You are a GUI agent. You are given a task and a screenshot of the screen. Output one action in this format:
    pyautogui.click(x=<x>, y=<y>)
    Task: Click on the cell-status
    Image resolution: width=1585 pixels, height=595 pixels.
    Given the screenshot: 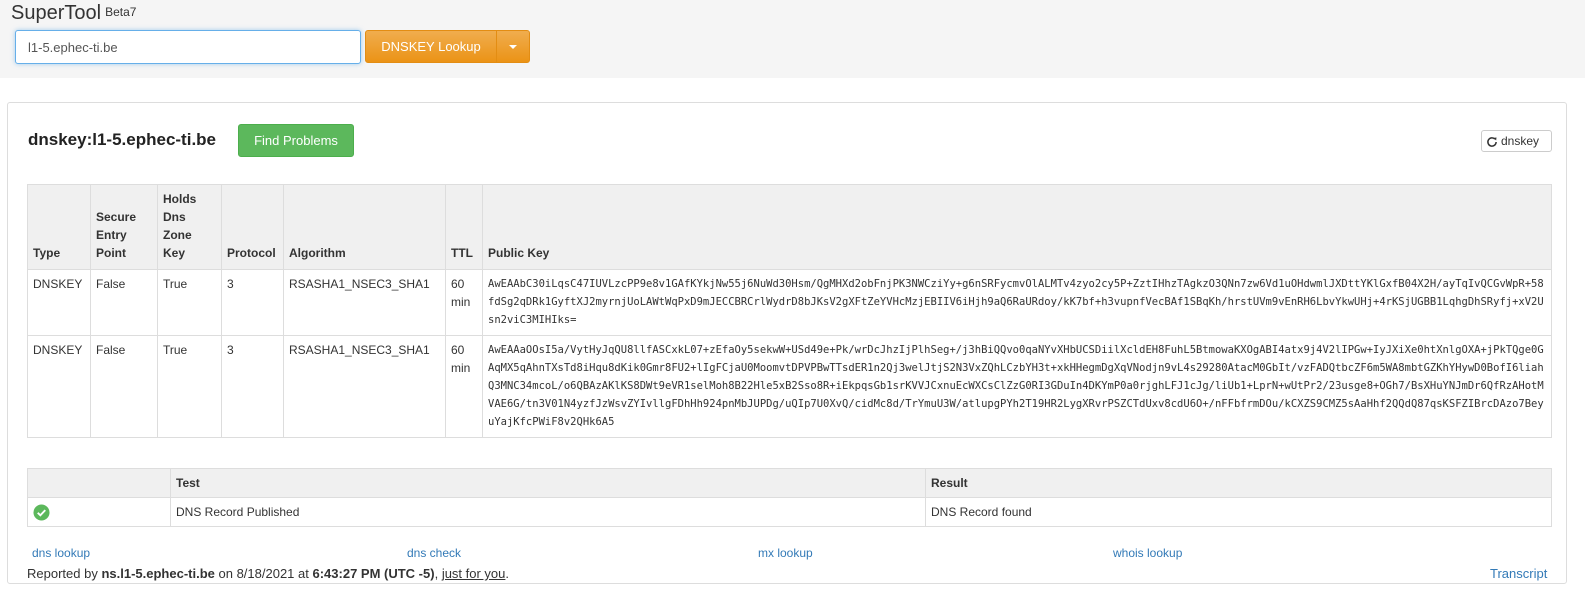 What is the action you would take?
    pyautogui.click(x=99, y=512)
    